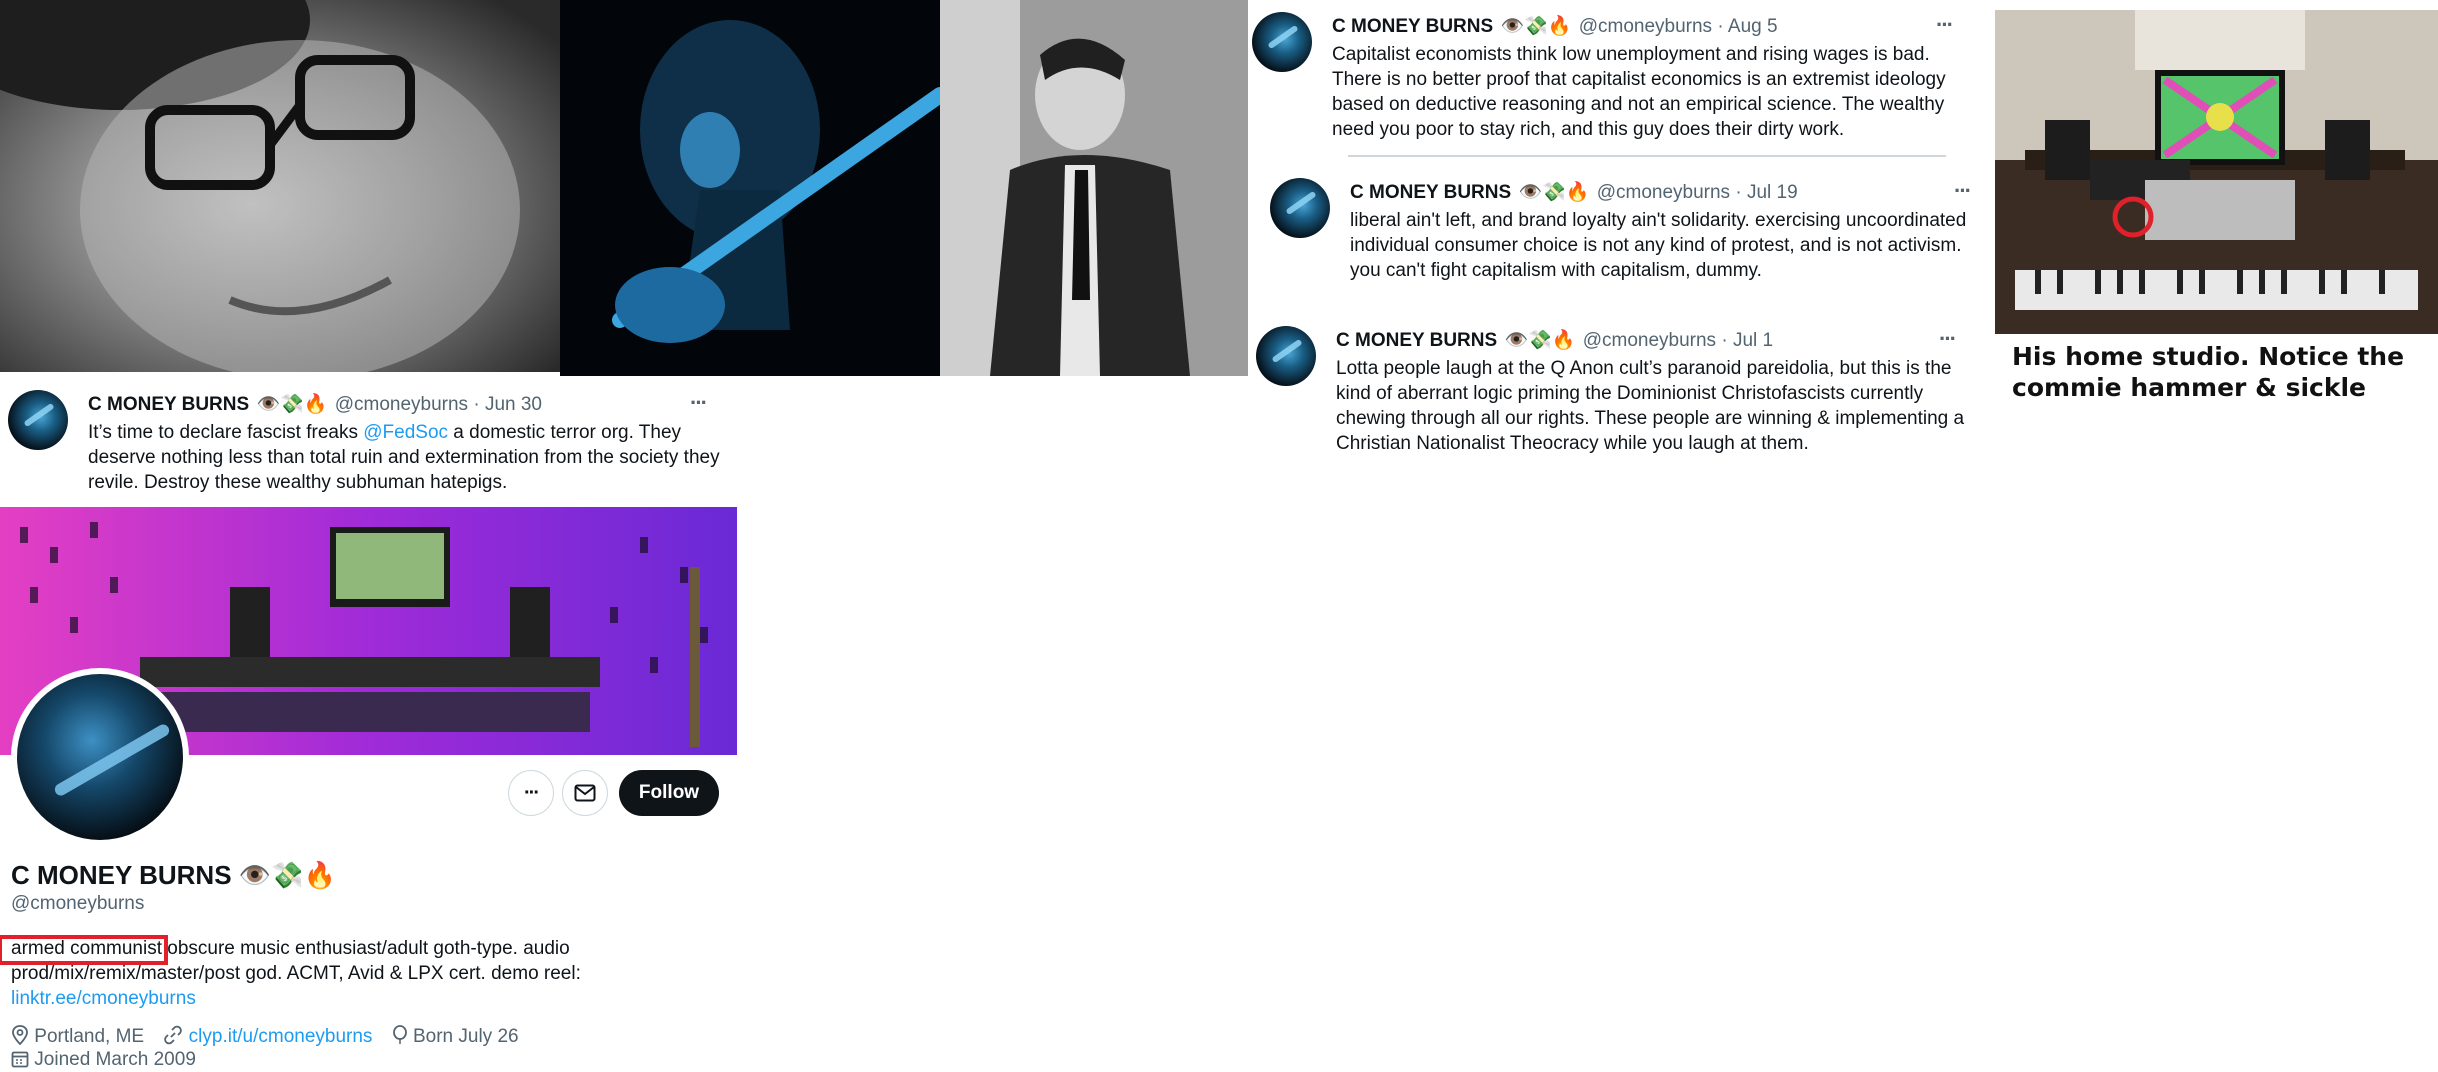 The image size is (2438, 1072). What do you see at coordinates (281, 1036) in the screenshot?
I see `website-link: clyp.it/u/cmoneyburns` at bounding box center [281, 1036].